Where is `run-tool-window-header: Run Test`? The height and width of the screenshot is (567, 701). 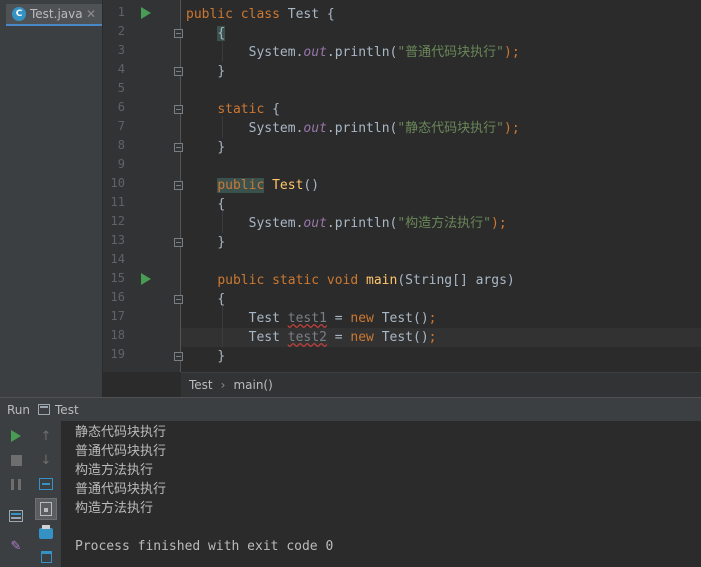
run-tool-window-header: Run Test is located at coordinates (350, 409).